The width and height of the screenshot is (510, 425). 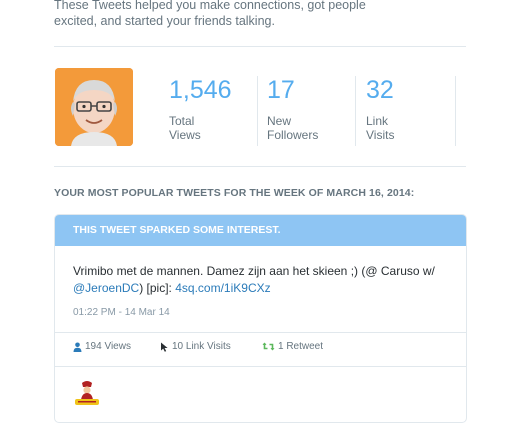 What do you see at coordinates (164, 347) in the screenshot?
I see `cursor-icon` at bounding box center [164, 347].